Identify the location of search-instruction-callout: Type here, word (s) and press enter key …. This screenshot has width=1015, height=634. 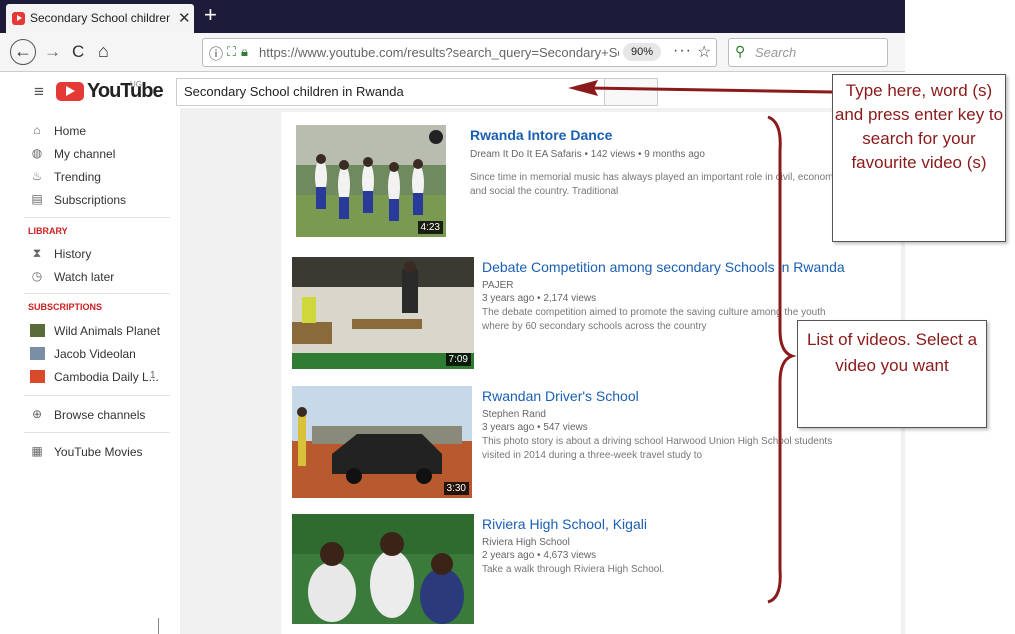
(919, 158).